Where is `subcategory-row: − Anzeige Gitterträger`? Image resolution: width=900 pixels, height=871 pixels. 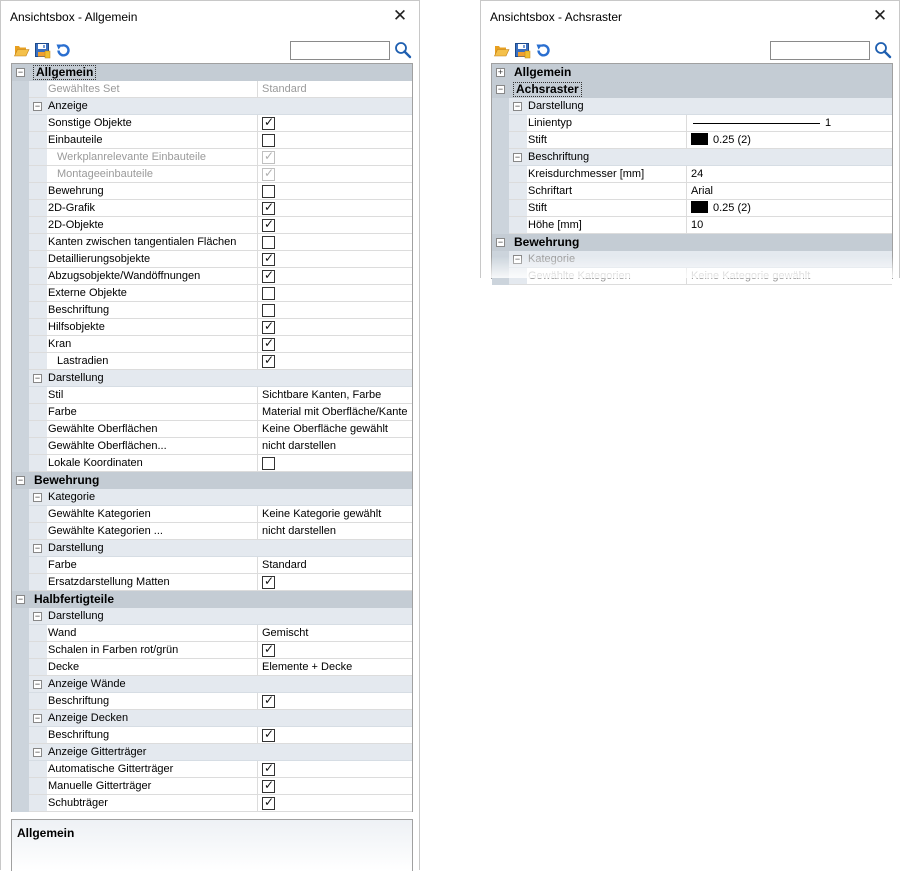 subcategory-row: − Anzeige Gitterträger is located at coordinates (212, 752).